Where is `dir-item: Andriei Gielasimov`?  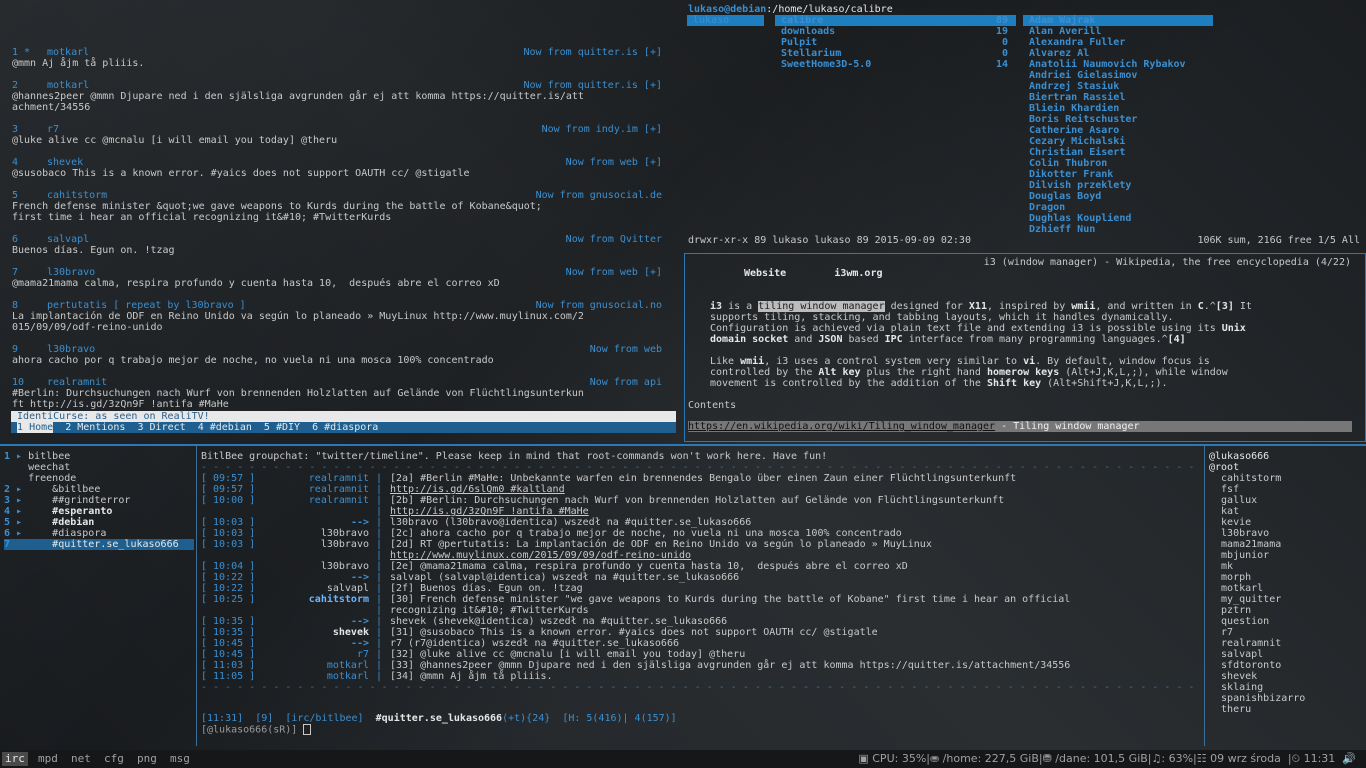 dir-item: Andriei Gielasimov is located at coordinates (1118, 75).